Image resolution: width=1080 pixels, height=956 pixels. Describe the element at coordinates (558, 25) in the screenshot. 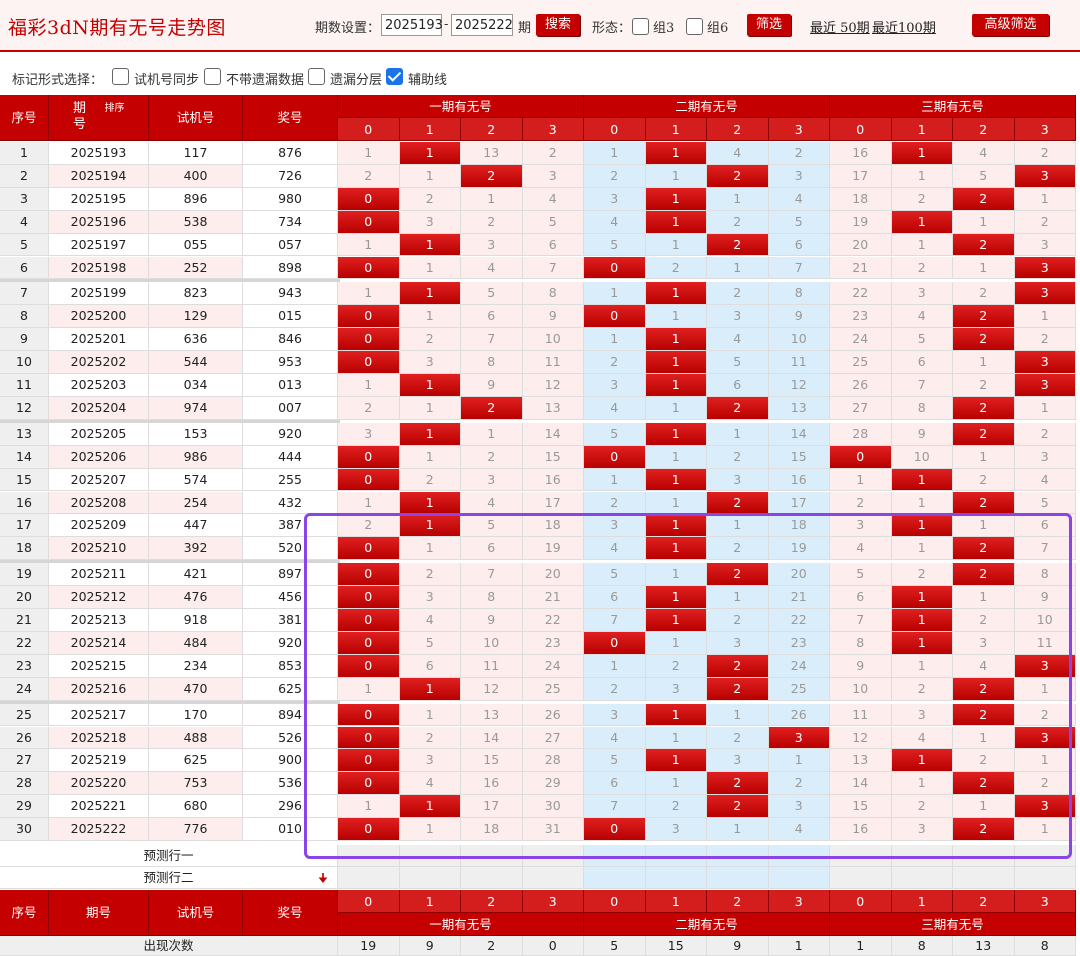

I see `search-button: 搜索` at that location.